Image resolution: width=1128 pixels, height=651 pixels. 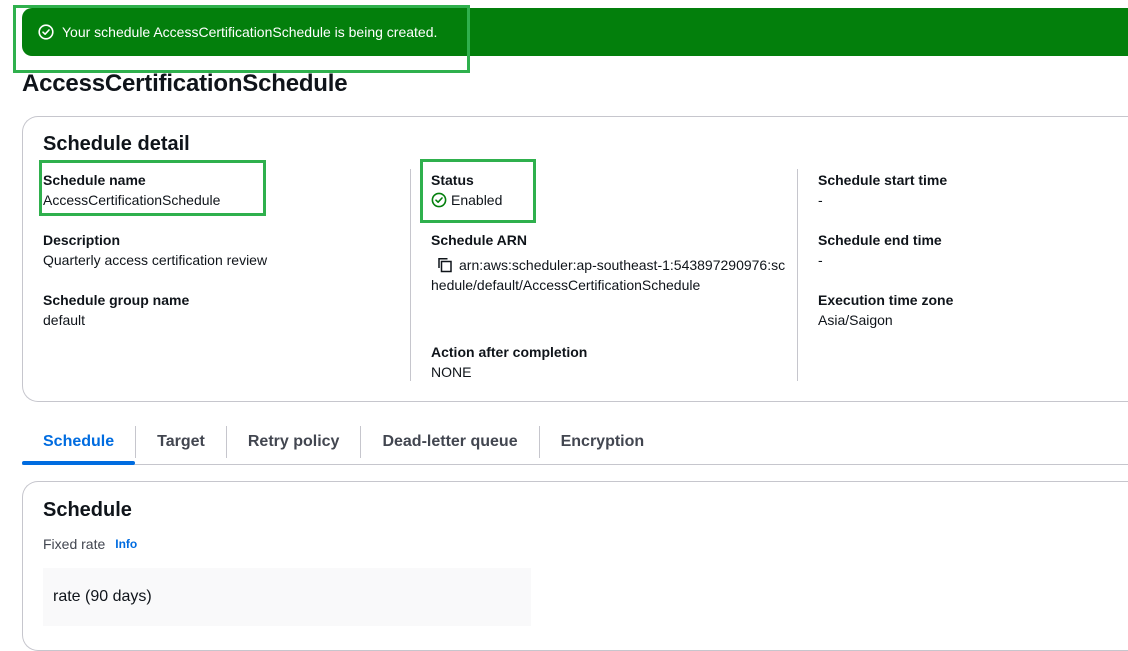 I want to click on schedule-group-label: Schedule group name, so click(x=116, y=300).